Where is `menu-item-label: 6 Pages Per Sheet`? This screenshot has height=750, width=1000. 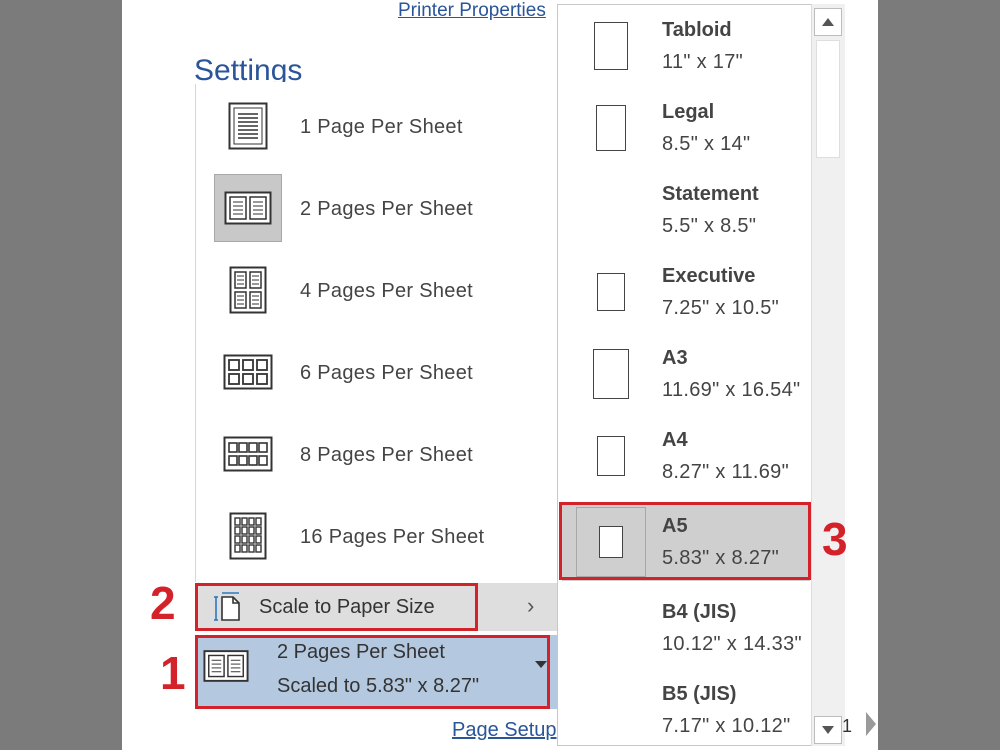 menu-item-label: 6 Pages Per Sheet is located at coordinates (386, 373).